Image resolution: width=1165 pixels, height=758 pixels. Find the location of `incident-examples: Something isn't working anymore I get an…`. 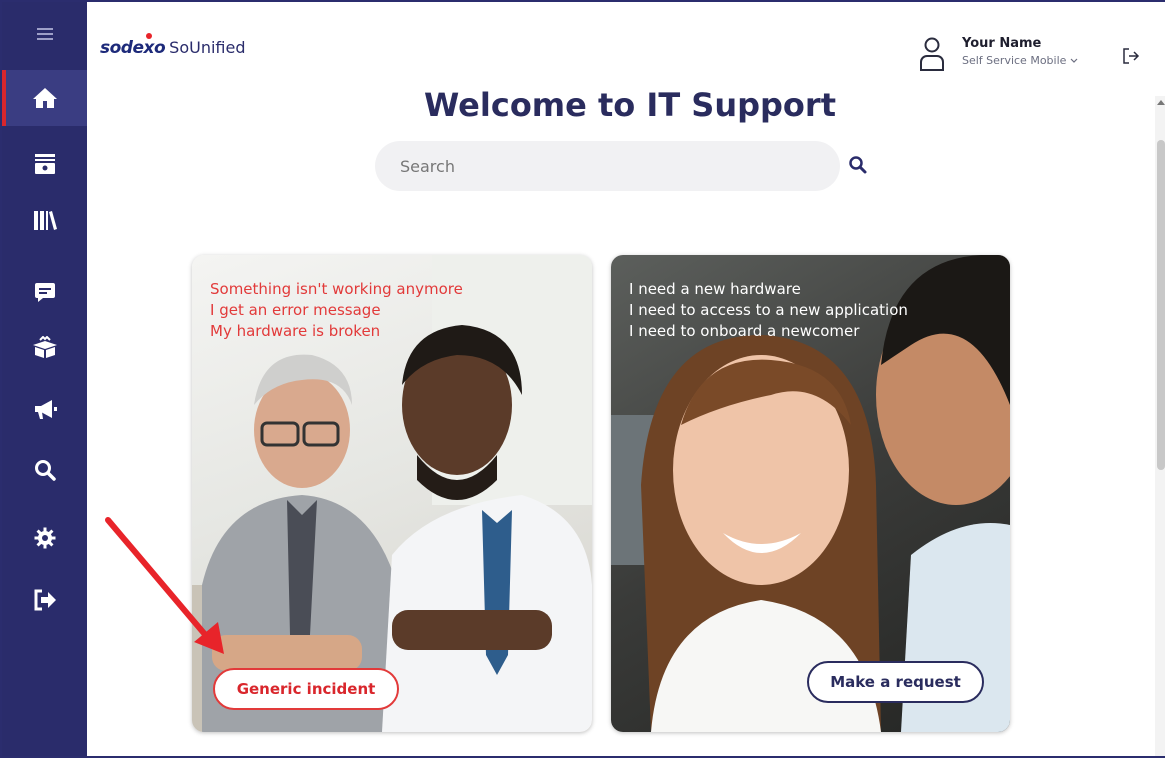

incident-examples: Something isn't working anymore I get an… is located at coordinates (336, 310).